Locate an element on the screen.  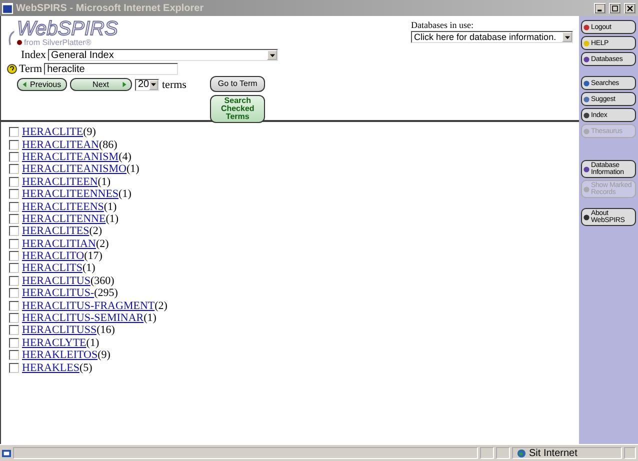
resize-grip is located at coordinates (630, 453).